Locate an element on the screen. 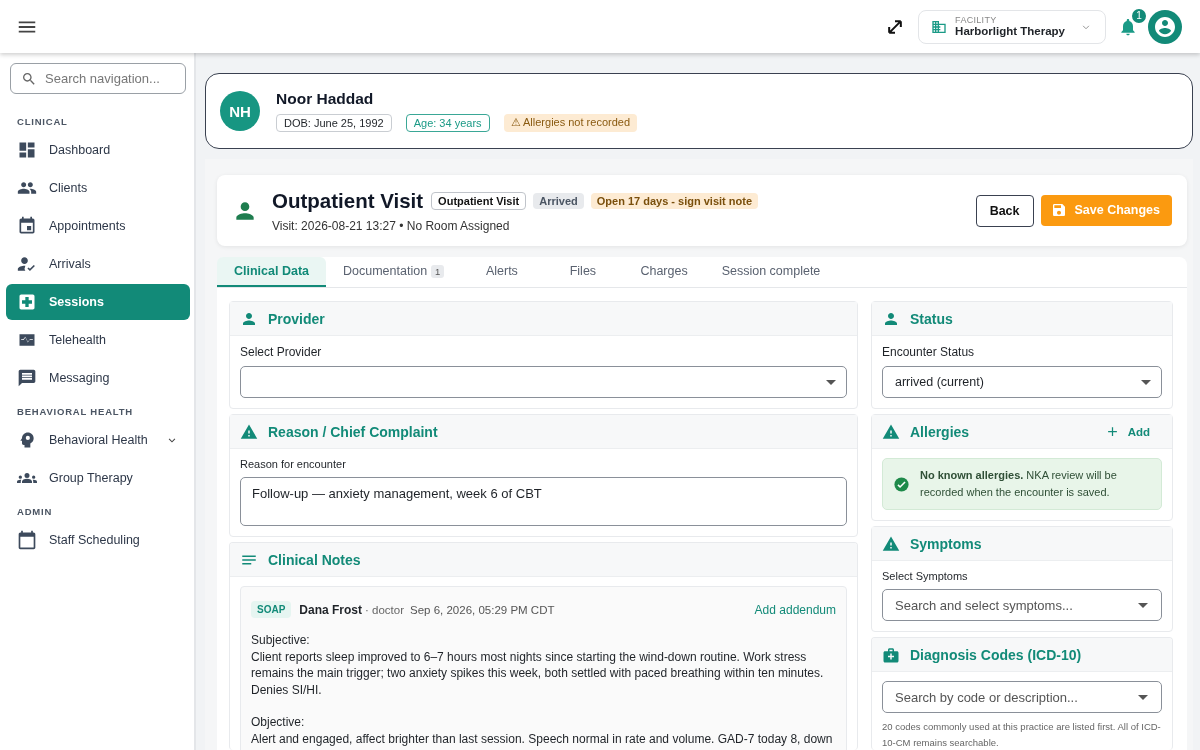 The image size is (1200, 750). medical-bag-icon is located at coordinates (891, 654).